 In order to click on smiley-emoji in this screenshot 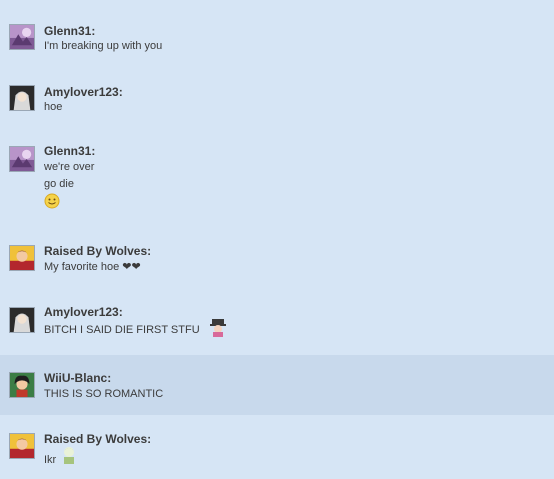, I will do `click(52, 203)`.